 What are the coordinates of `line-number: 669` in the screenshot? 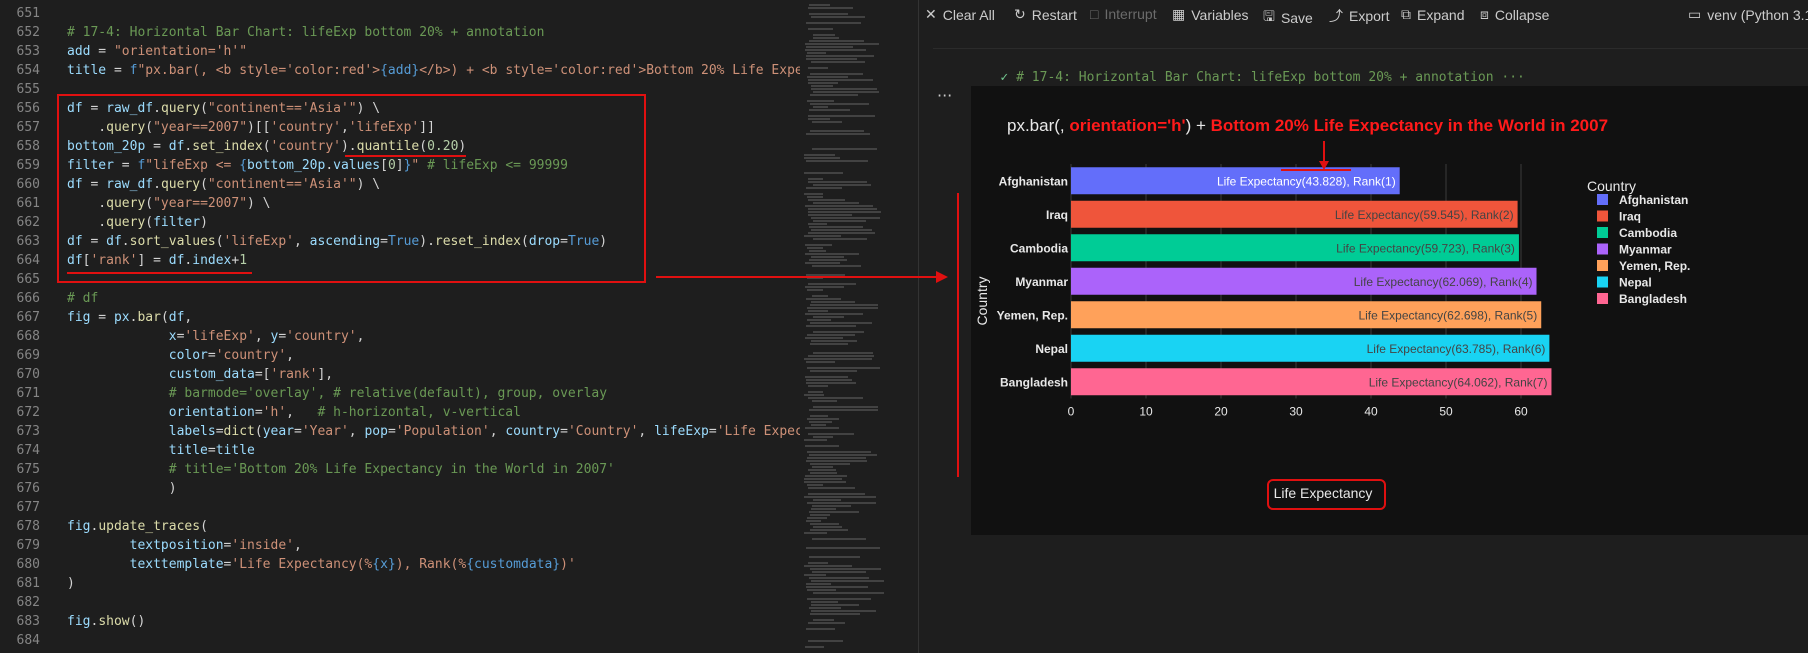 It's located at (28, 355).